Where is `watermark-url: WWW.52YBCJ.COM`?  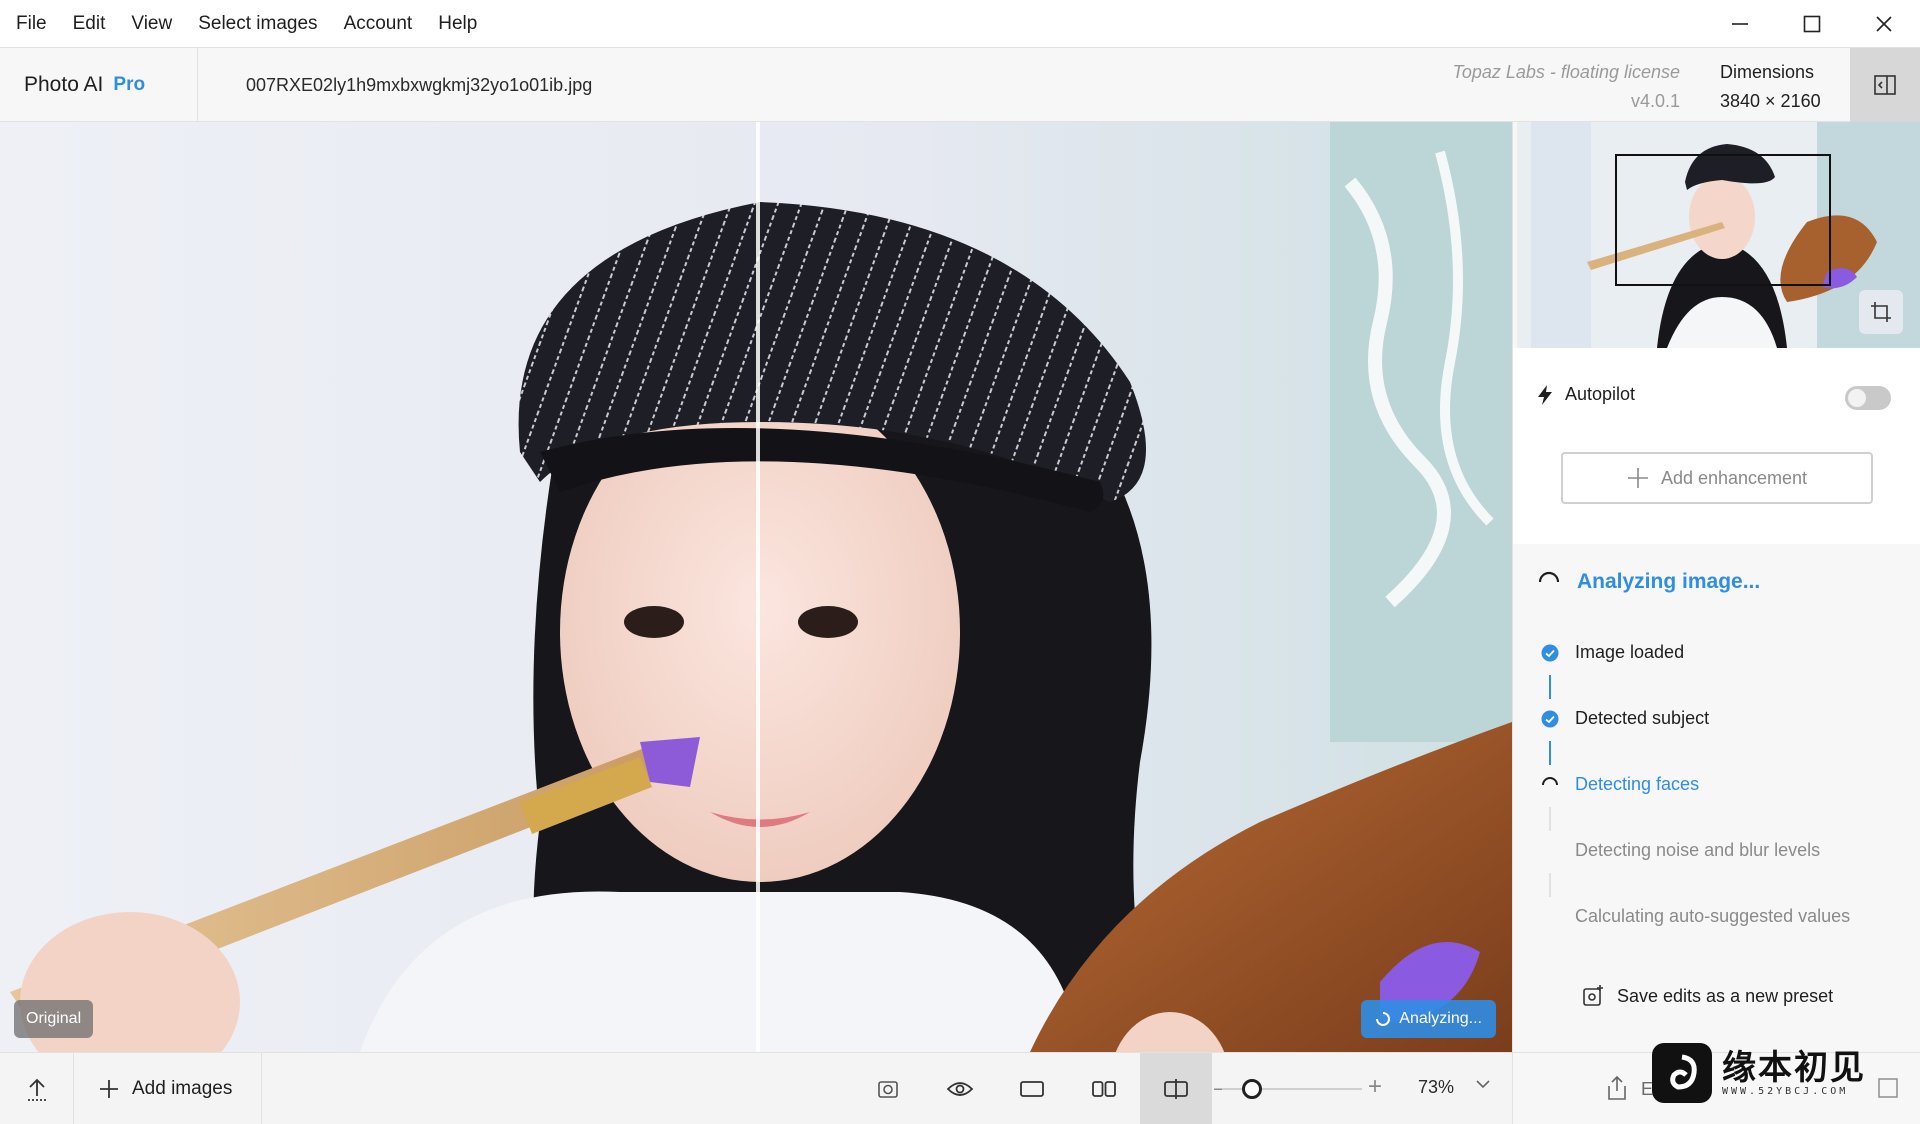 watermark-url: WWW.52YBCJ.COM is located at coordinates (1785, 1091).